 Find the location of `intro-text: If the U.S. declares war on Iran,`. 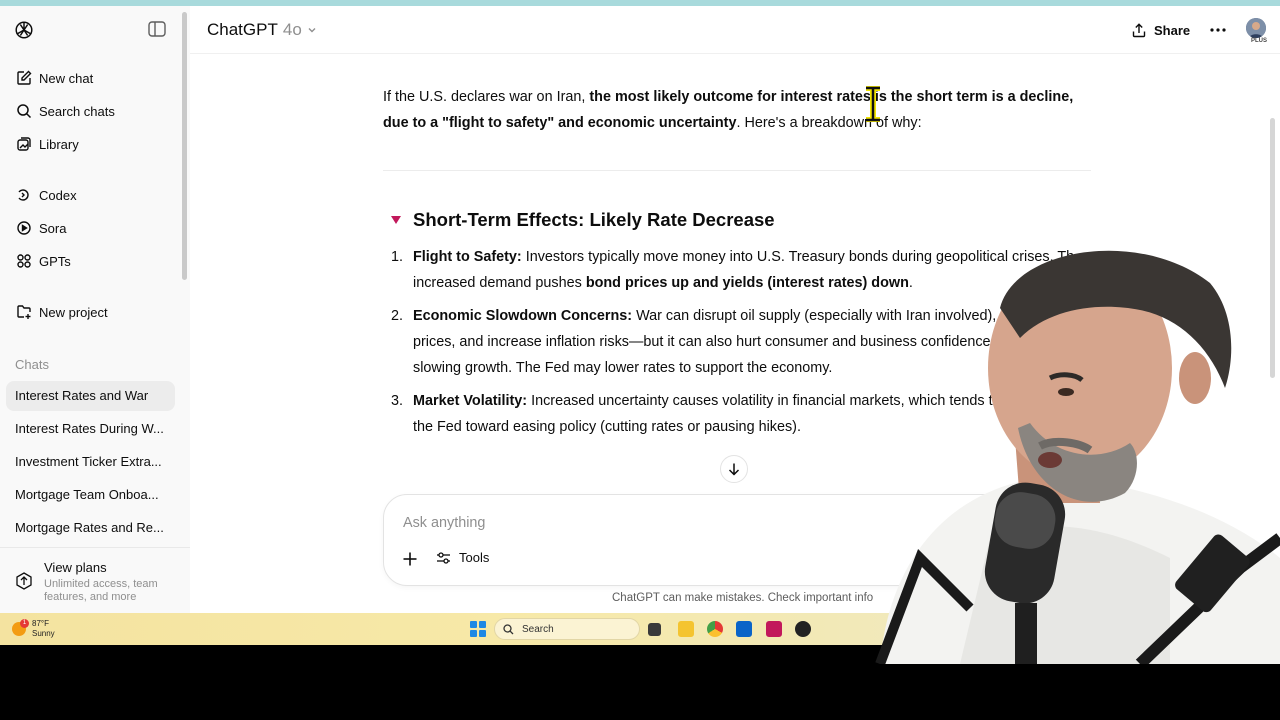

intro-text: If the U.S. declares war on Iran, is located at coordinates (486, 97).